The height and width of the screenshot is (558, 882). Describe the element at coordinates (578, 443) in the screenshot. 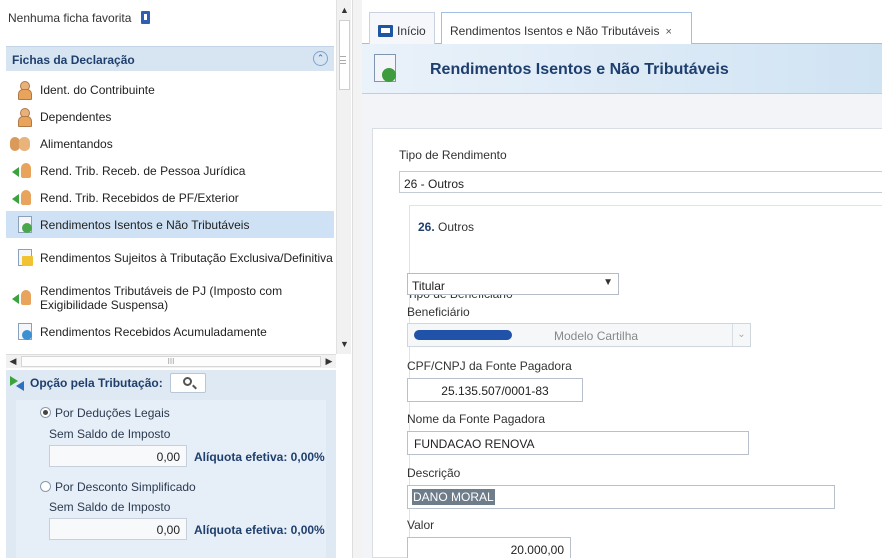

I see `nome-fonte-field: FUNDACAO RENOVA` at that location.